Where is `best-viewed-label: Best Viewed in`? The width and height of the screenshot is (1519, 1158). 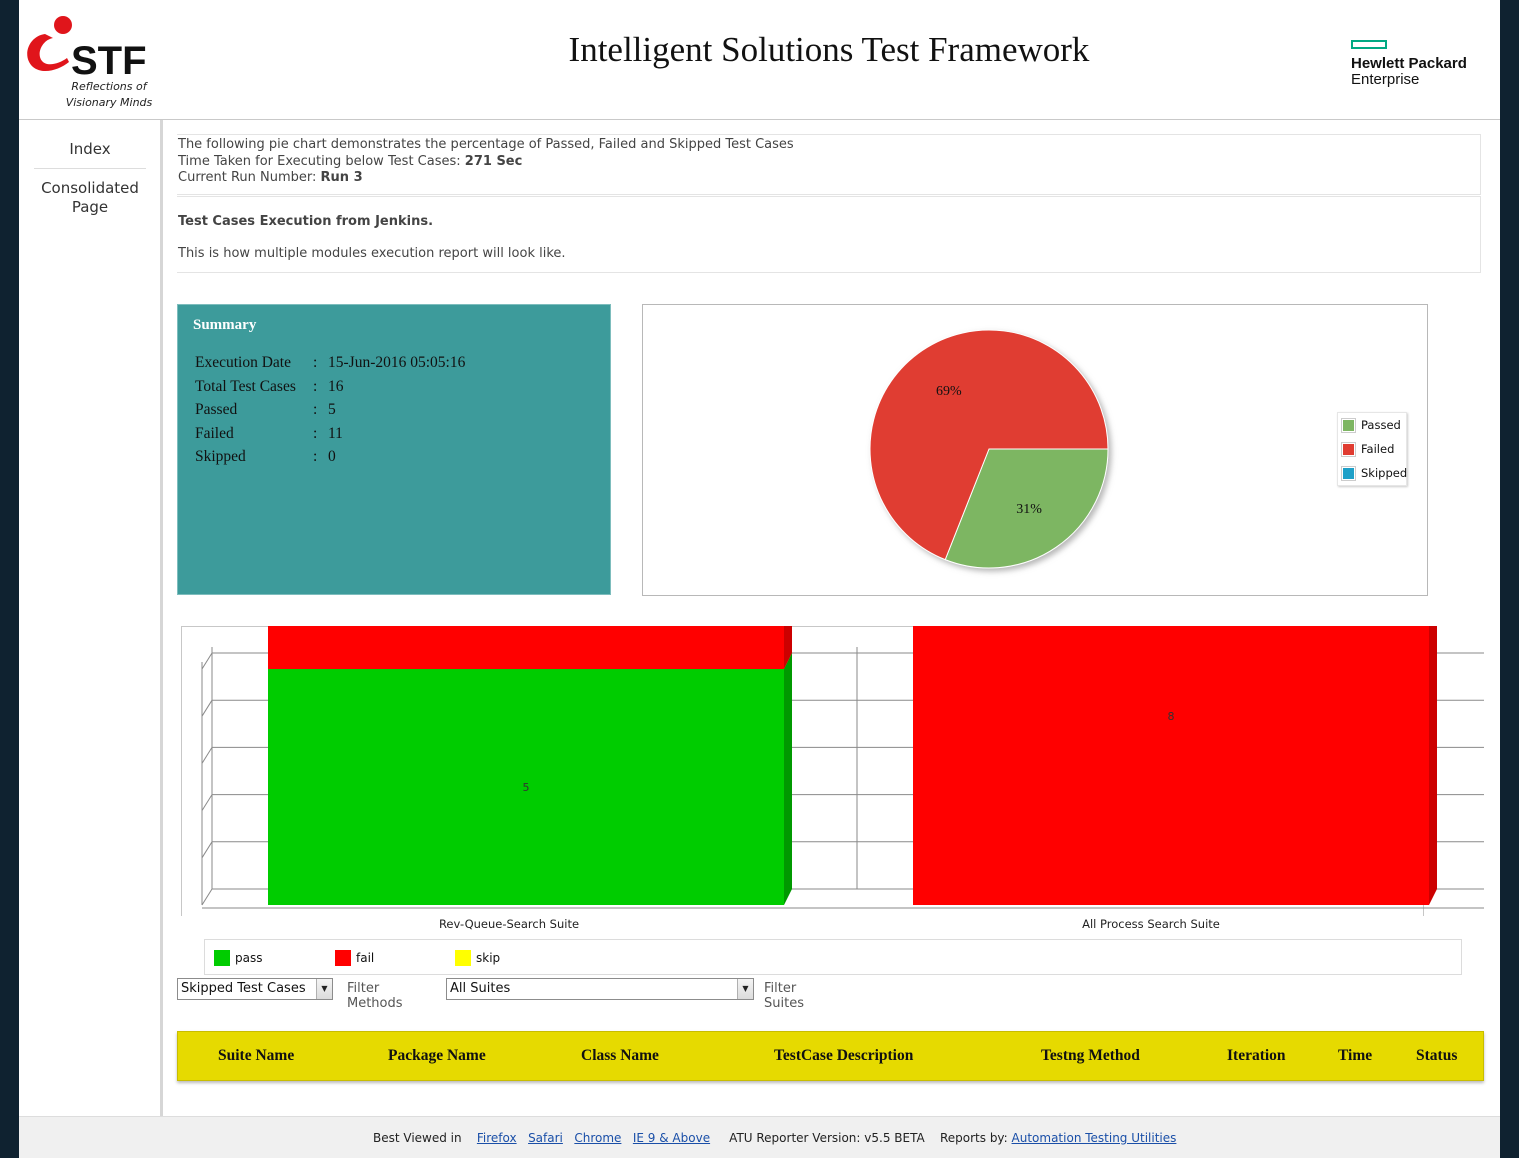
best-viewed-label: Best Viewed in is located at coordinates (417, 1138).